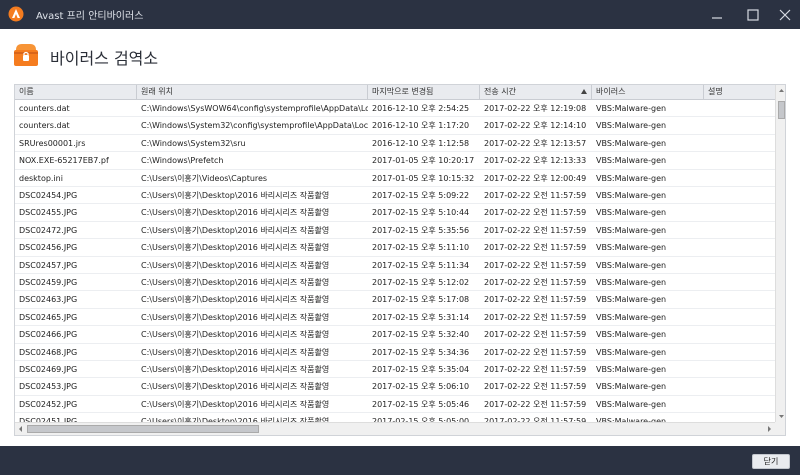 This screenshot has height=475, width=800. What do you see at coordinates (64, 161) in the screenshot?
I see `cell-name: NOX.EXE-65217EB7.pf` at bounding box center [64, 161].